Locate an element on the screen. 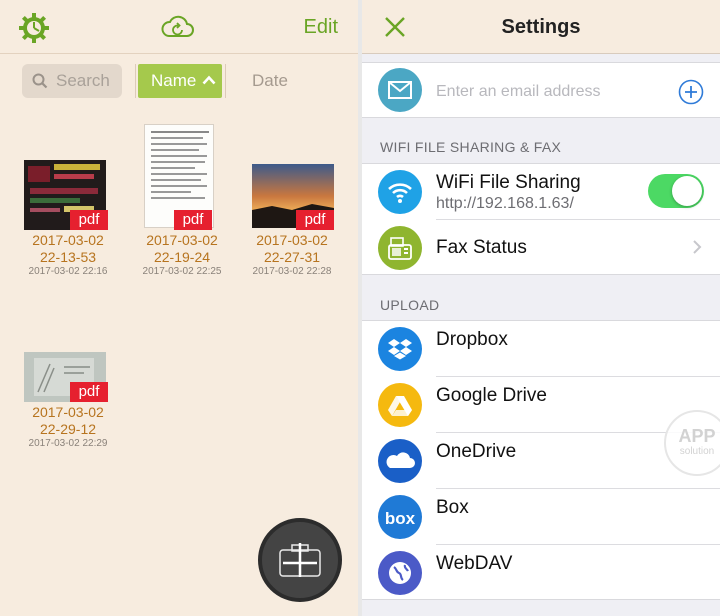 The height and width of the screenshot is (616, 720). file-date: 2017-03-02 22:29 is located at coordinates (68, 443).